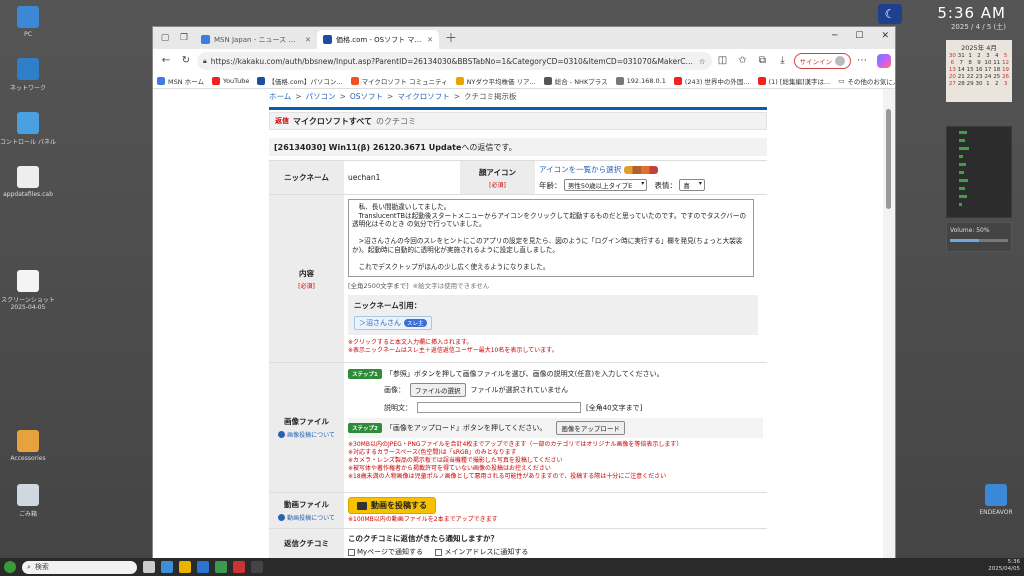 Image resolution: width=1024 pixels, height=576 pixels. Describe the element at coordinates (451, 39) in the screenshot. I see `new-tab-button: ＋` at that location.